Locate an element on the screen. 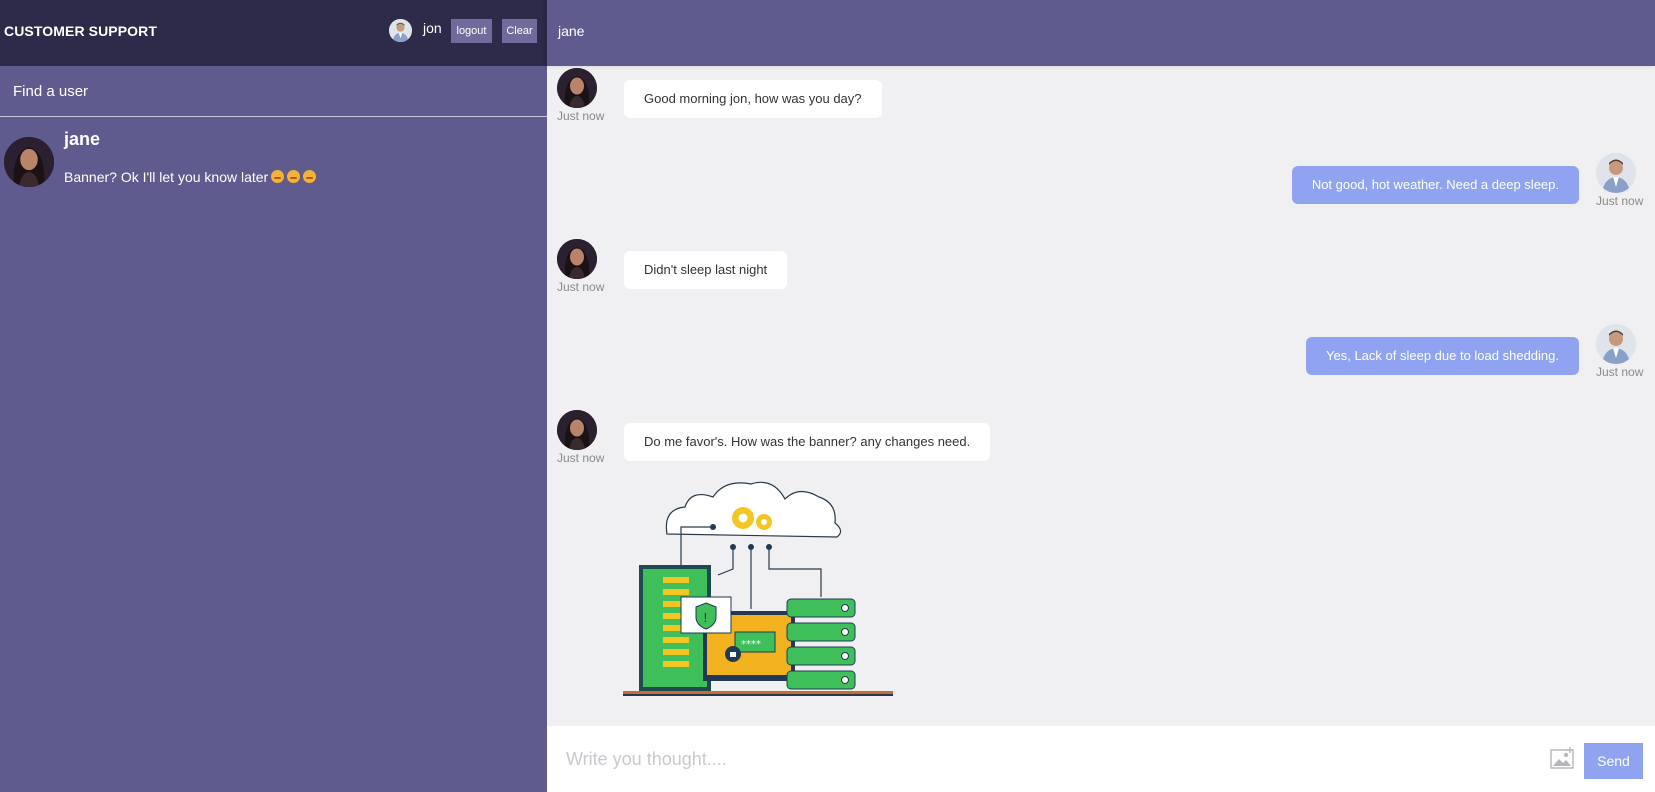 This screenshot has height=792, width=1655. message-input is located at coordinates (1016, 759).